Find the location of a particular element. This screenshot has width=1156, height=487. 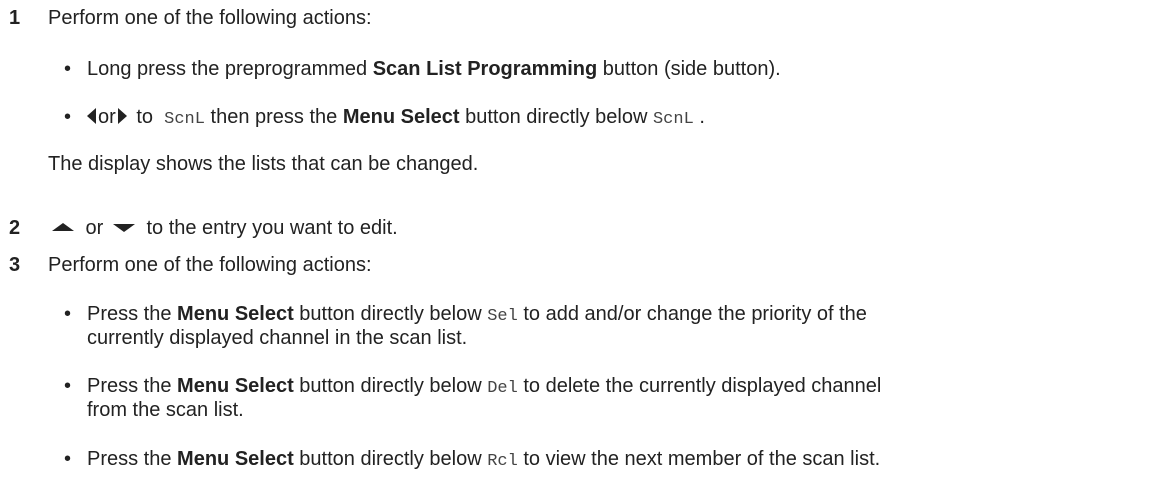

step-1-bullet-1-tail: button (side button). is located at coordinates (689, 69).